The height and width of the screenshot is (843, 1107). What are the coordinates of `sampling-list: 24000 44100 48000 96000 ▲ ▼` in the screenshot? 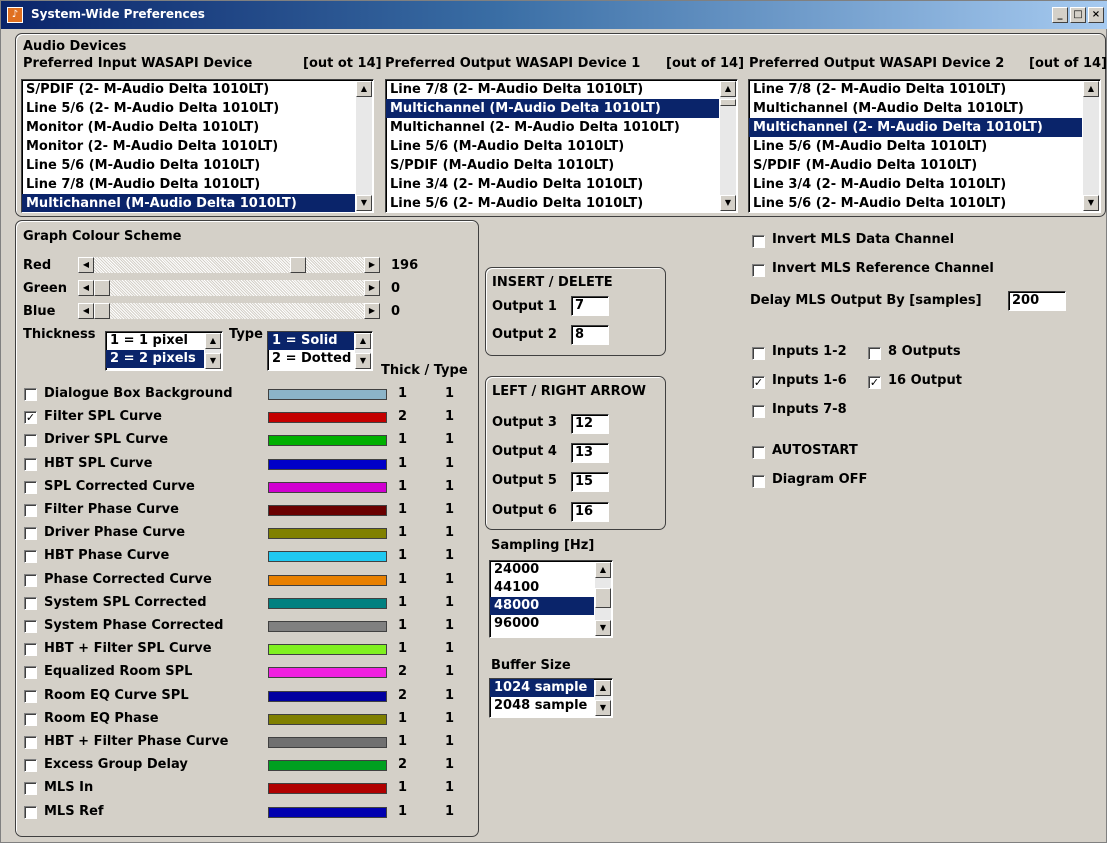 It's located at (551, 599).